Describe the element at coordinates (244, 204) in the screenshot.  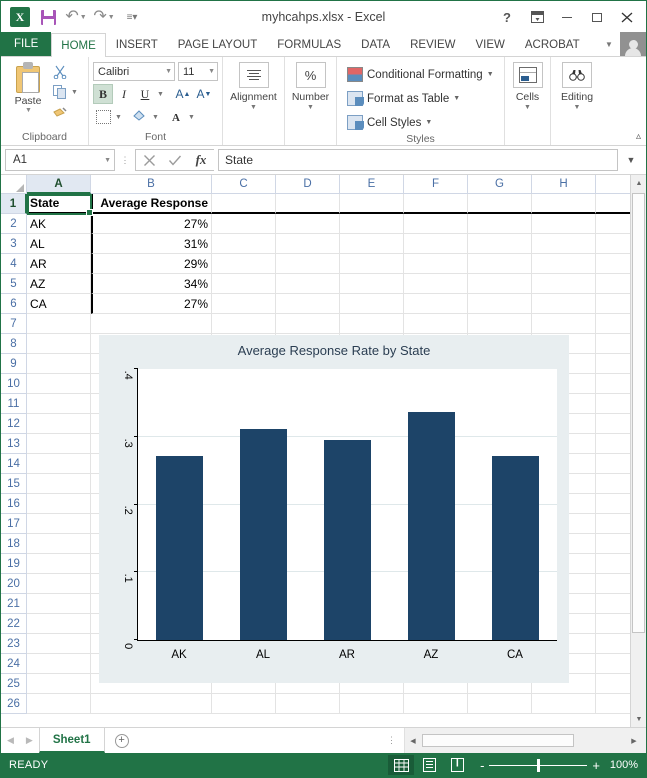
I see `cell-C1` at that location.